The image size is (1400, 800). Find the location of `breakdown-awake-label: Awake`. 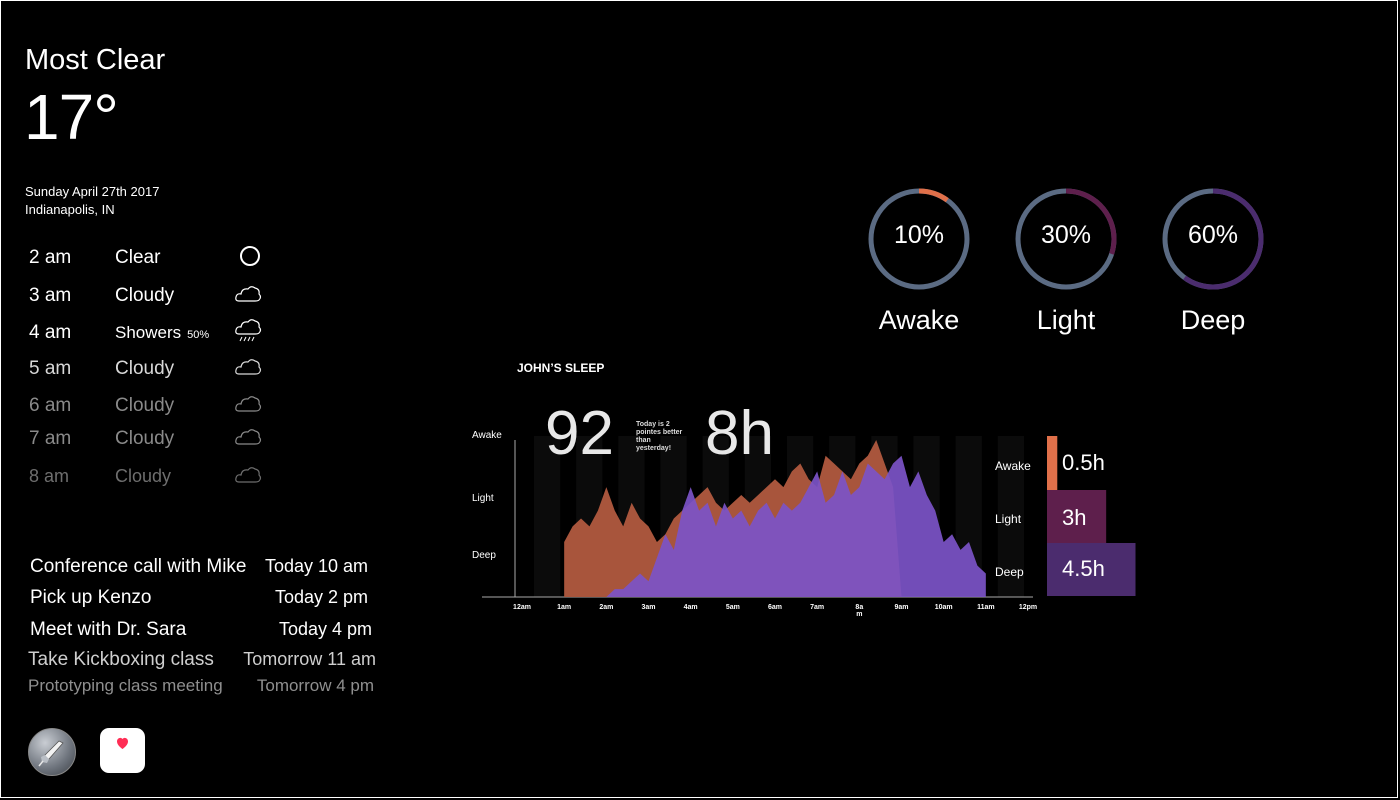

breakdown-awake-label: Awake is located at coordinates (1013, 466).